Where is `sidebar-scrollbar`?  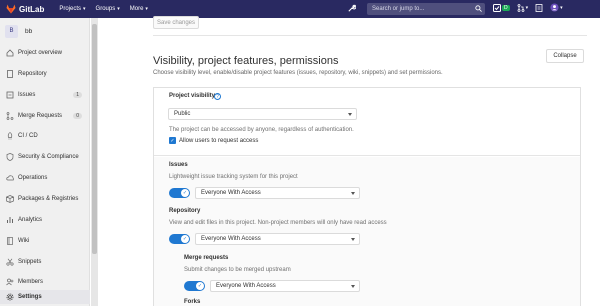
sidebar-scrollbar is located at coordinates (94, 162).